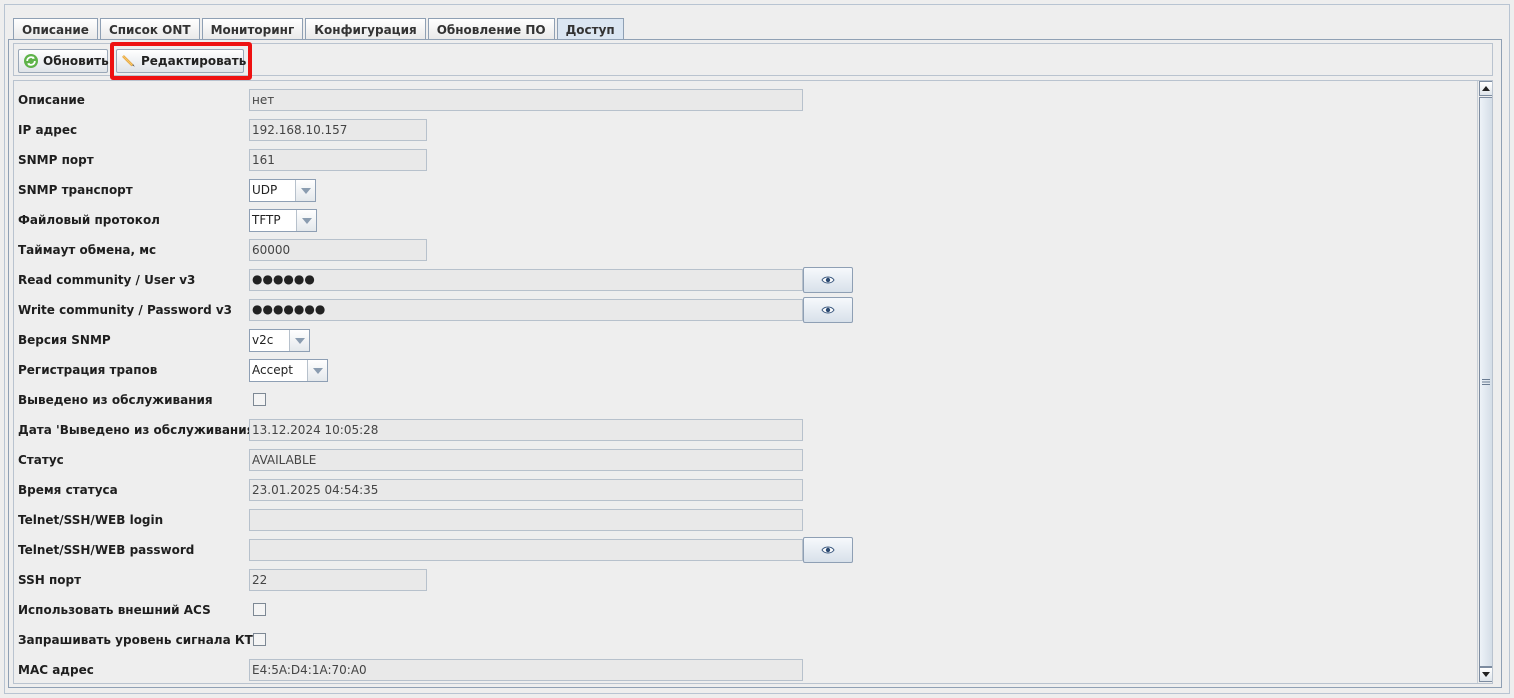 The image size is (1514, 698). I want to click on write-community-label: Write community / Password v3, so click(125, 310).